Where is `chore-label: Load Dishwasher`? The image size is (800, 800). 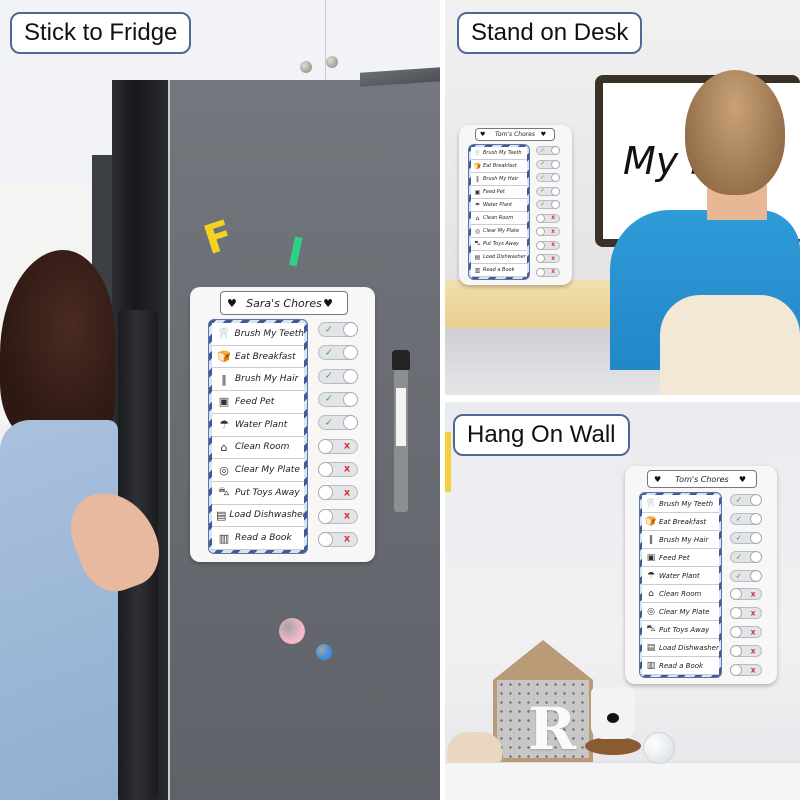
chore-label: Load Dishwasher is located at coordinates (504, 257).